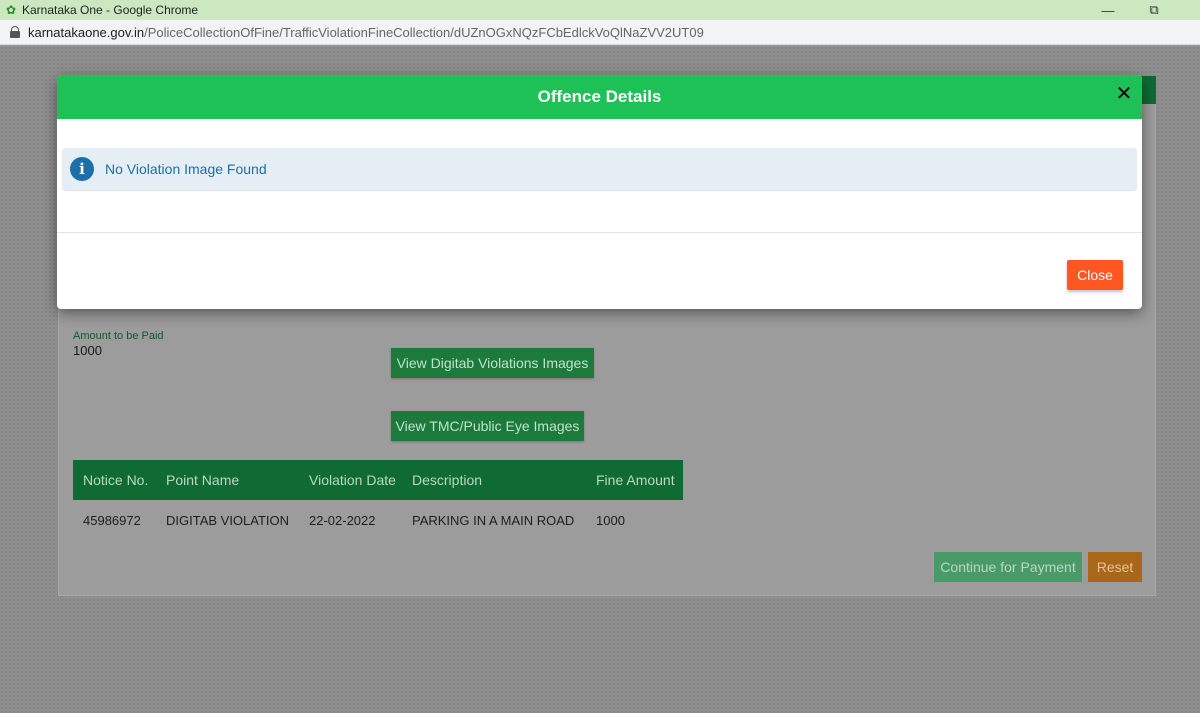 The width and height of the screenshot is (1200, 713). What do you see at coordinates (492, 363) in the screenshot?
I see `view-digitab-images-button: View Digitab Violations Images` at bounding box center [492, 363].